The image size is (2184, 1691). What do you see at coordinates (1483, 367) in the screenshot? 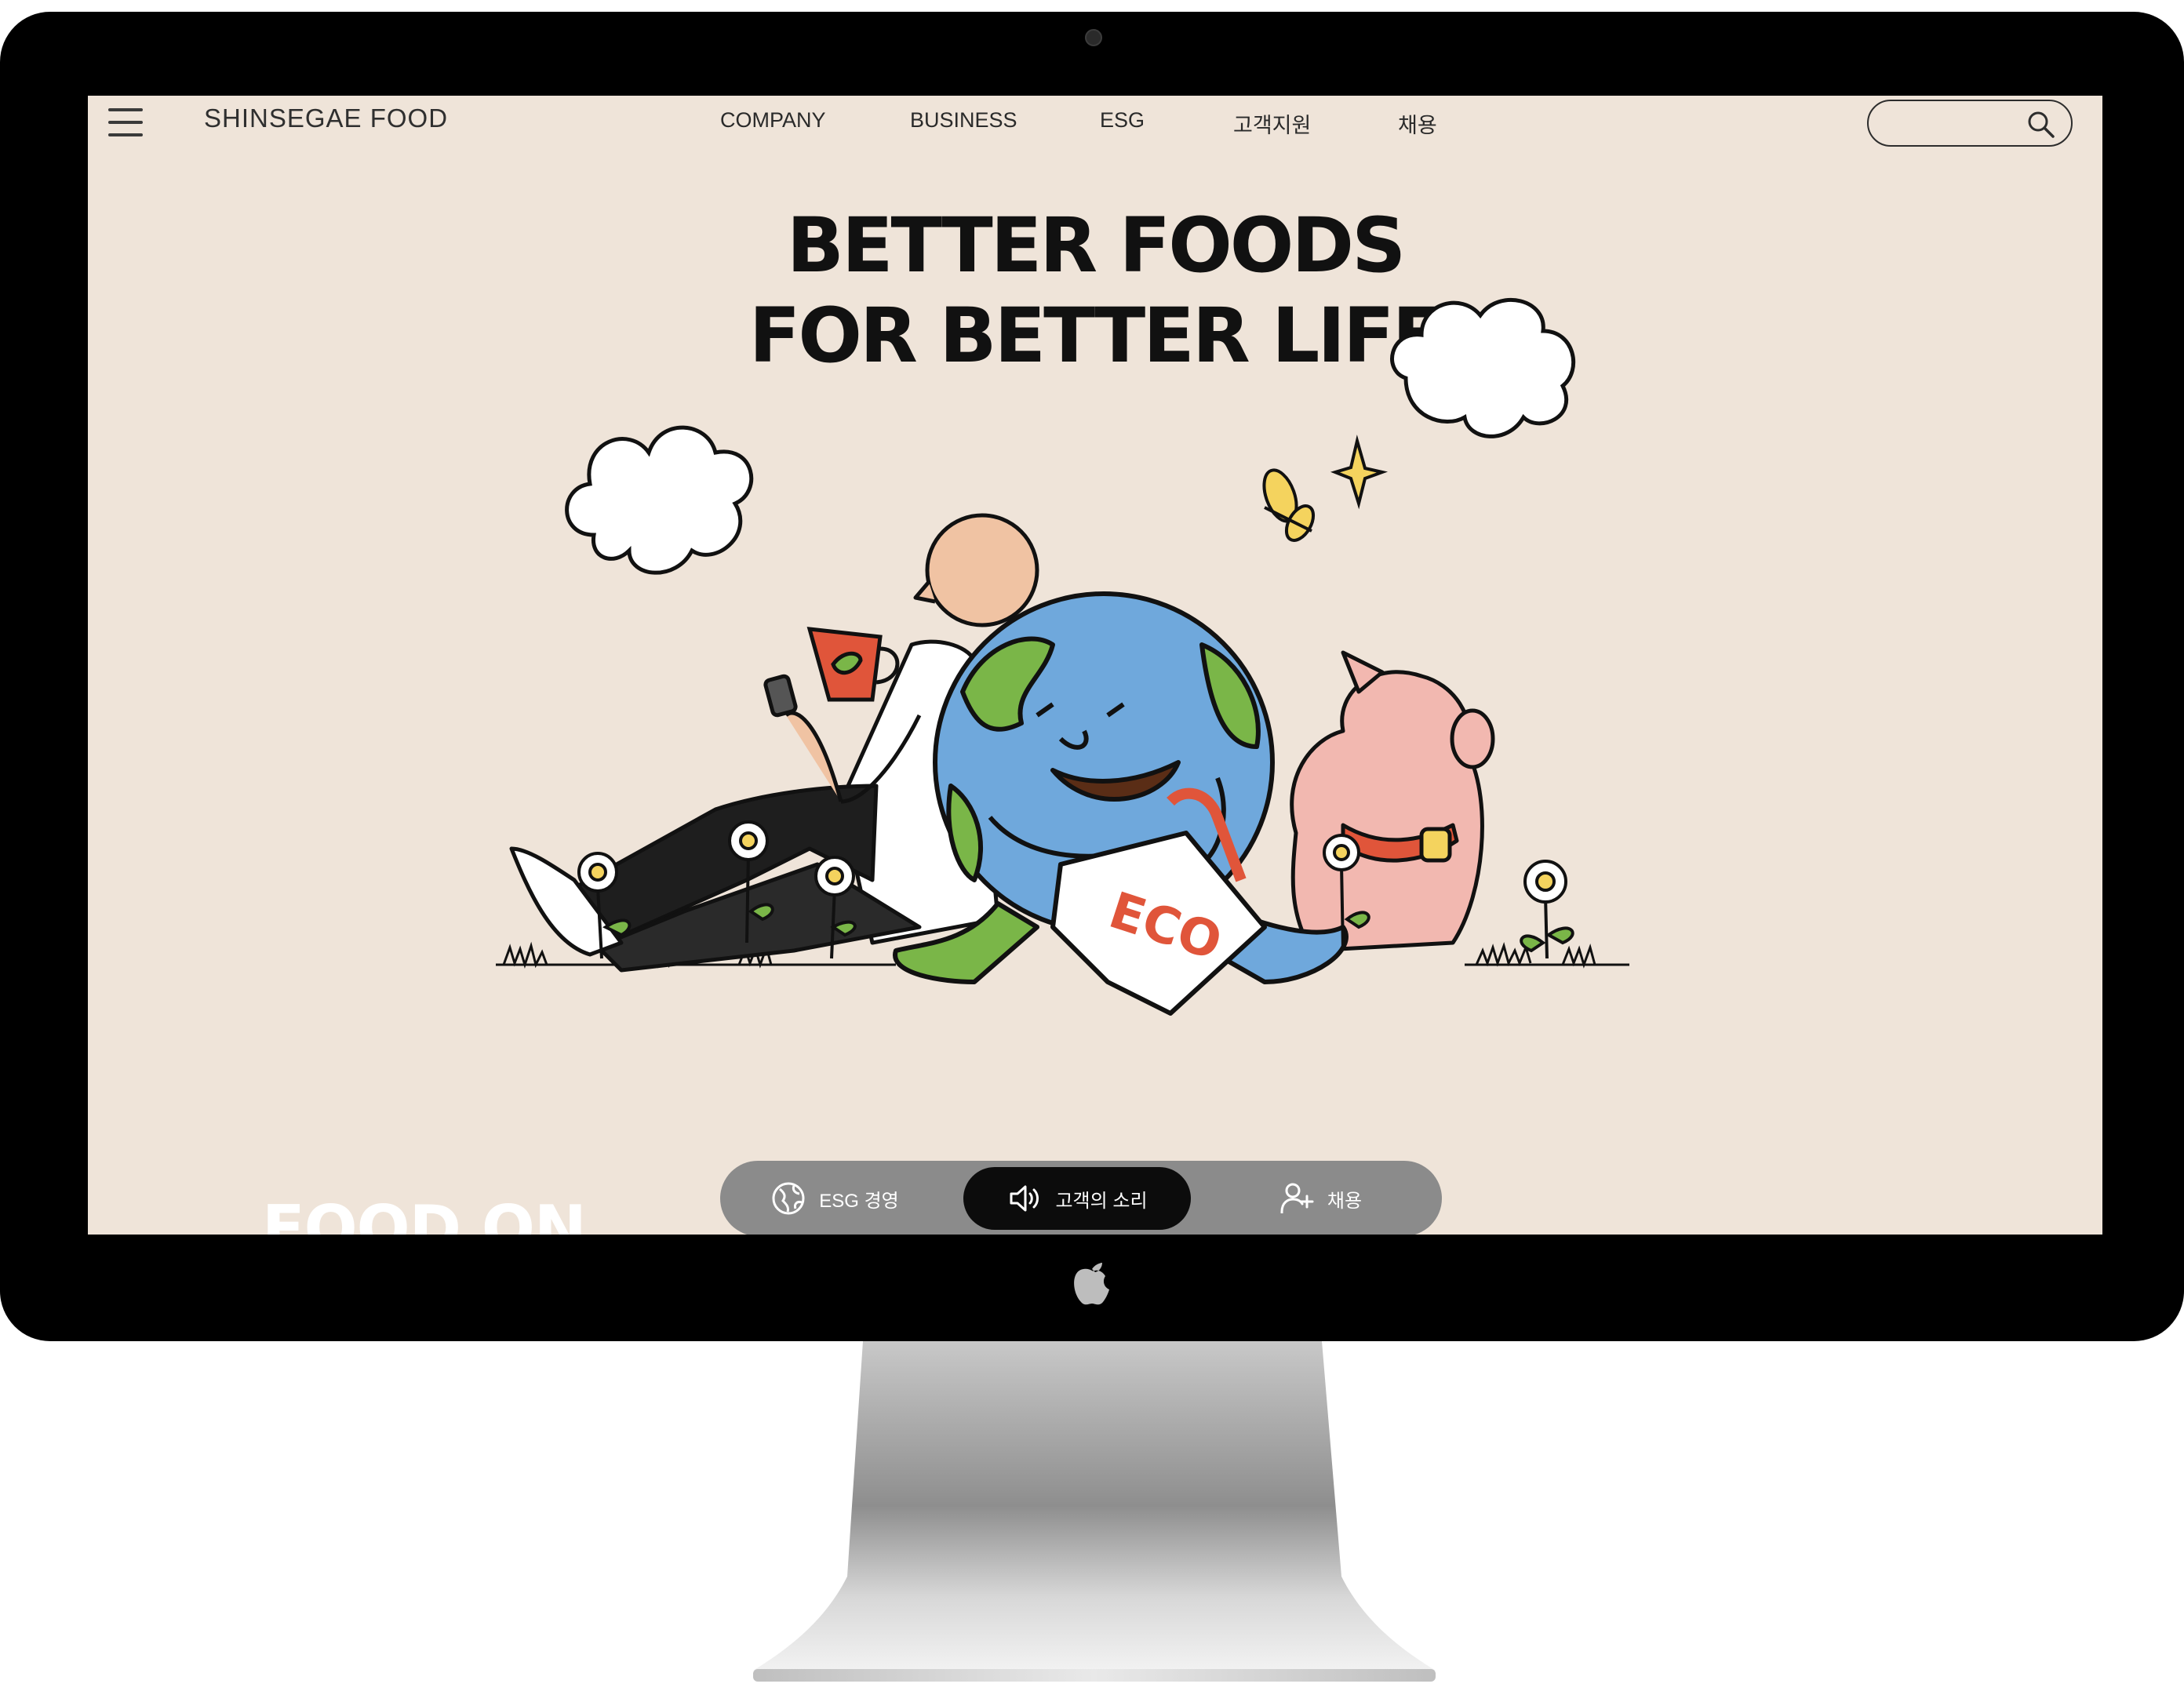
I see `cloud-right-icon` at bounding box center [1483, 367].